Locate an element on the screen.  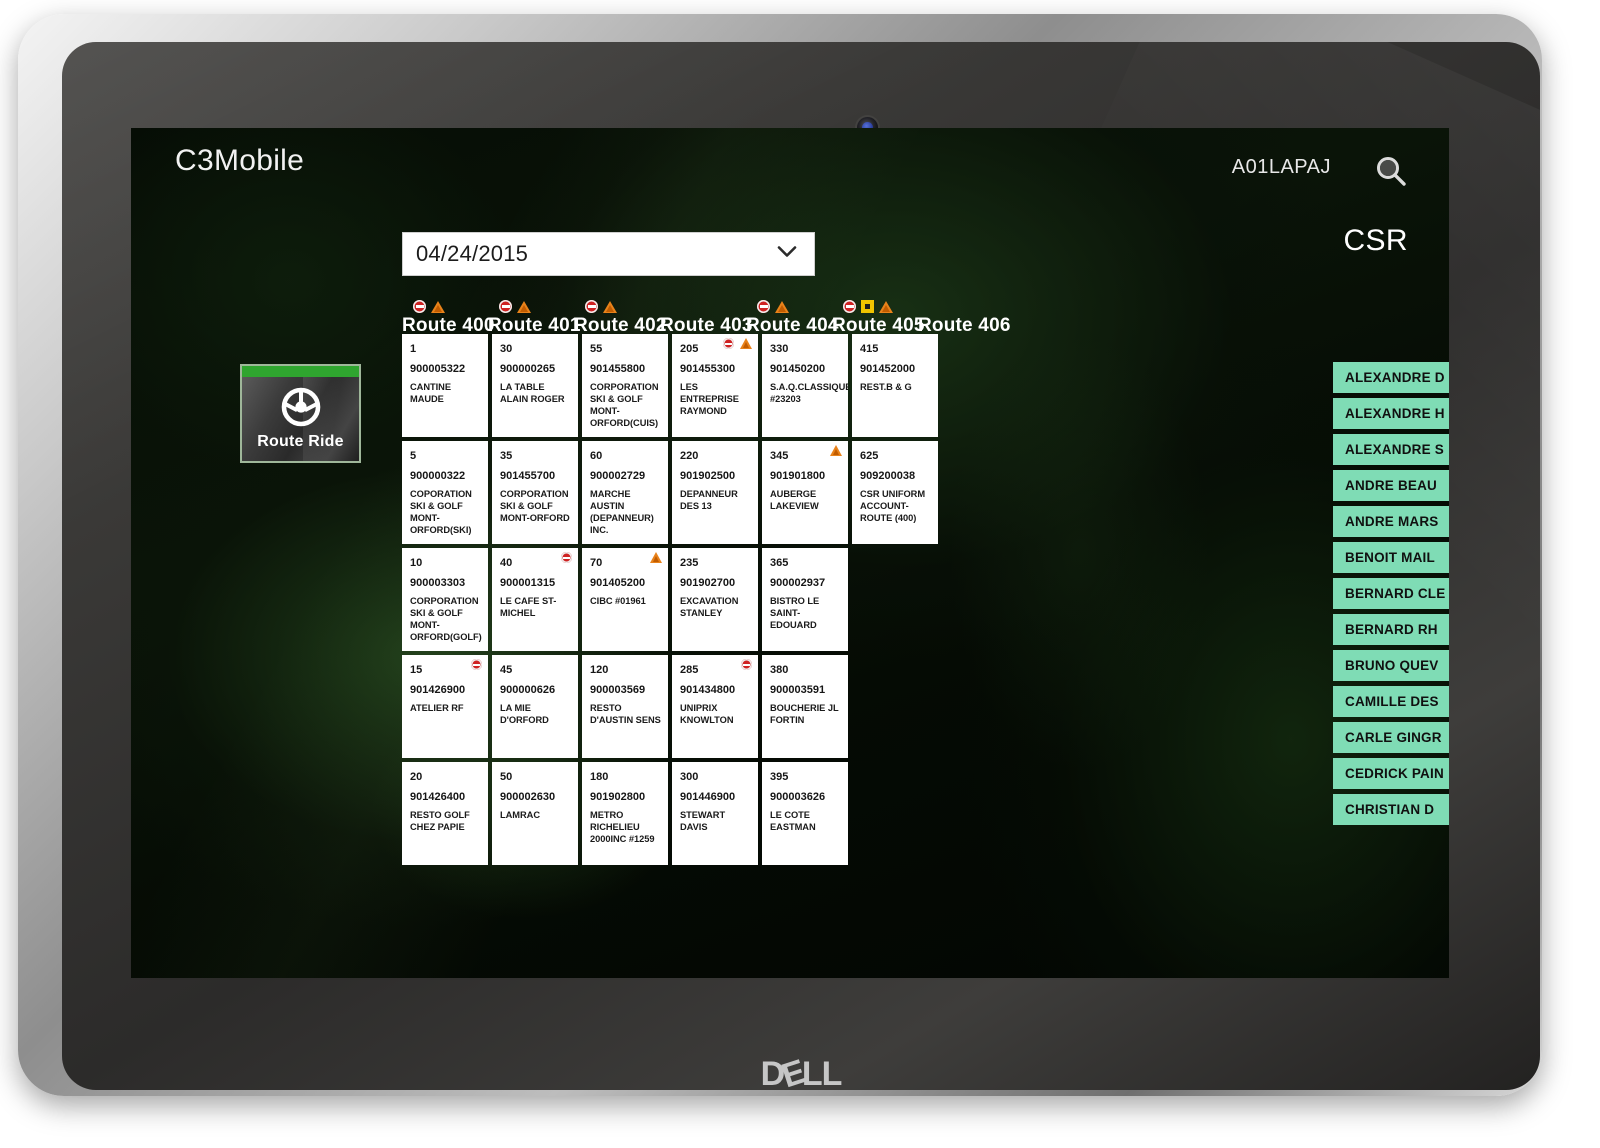
stop-customer-name: CORPORATION SKI & GOLF MONT-ORFORD is located at coordinates (535, 506).